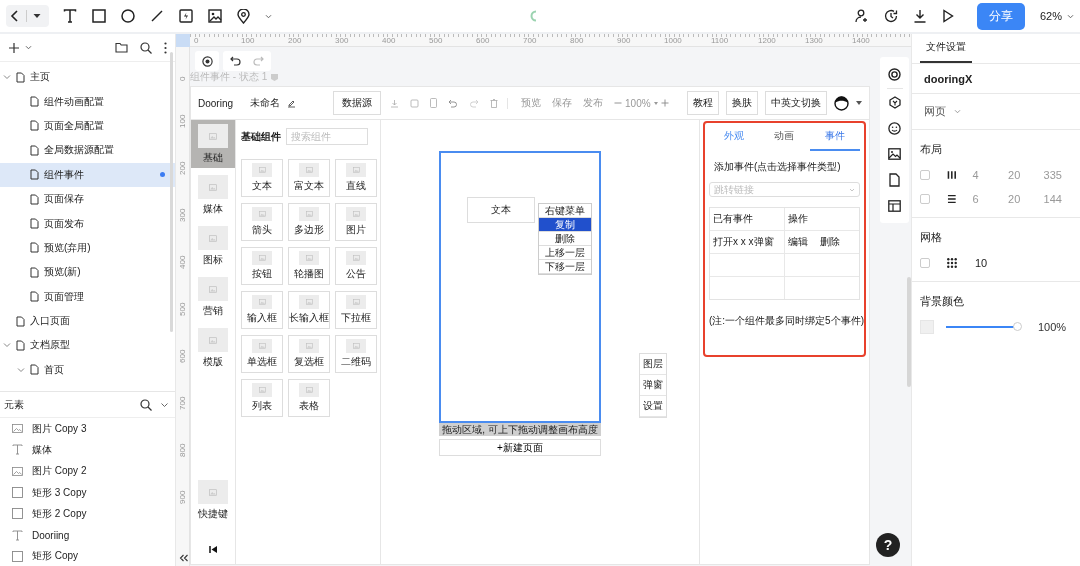 The height and width of the screenshot is (566, 1080). Describe the element at coordinates (638, 103) in the screenshot. I see `zoom-value: 100%` at that location.